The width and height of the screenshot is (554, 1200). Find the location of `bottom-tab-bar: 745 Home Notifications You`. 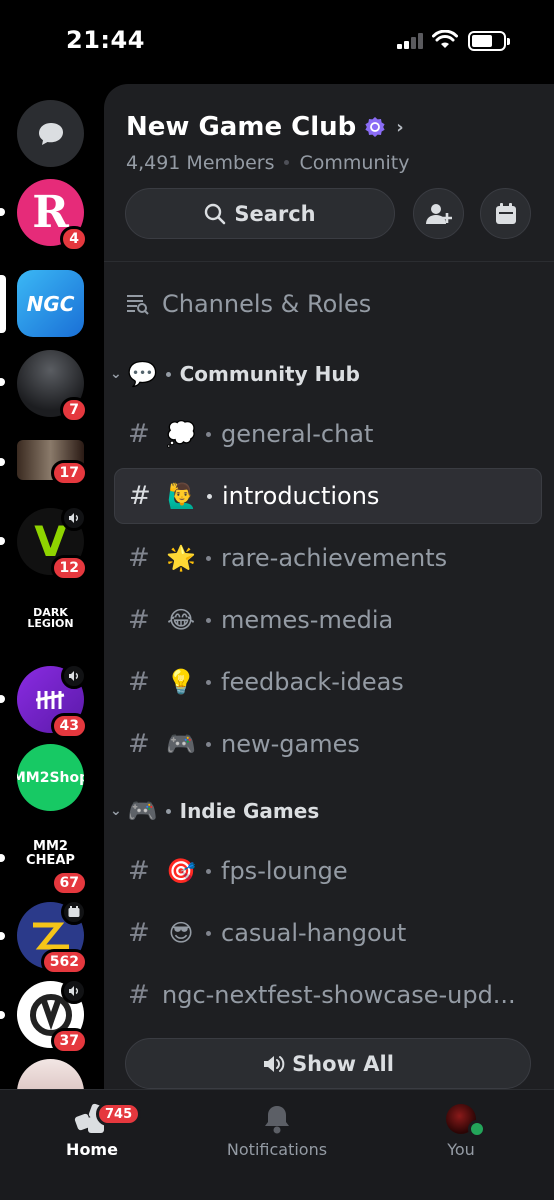

bottom-tab-bar: 745 Home Notifications You is located at coordinates (277, 1144).